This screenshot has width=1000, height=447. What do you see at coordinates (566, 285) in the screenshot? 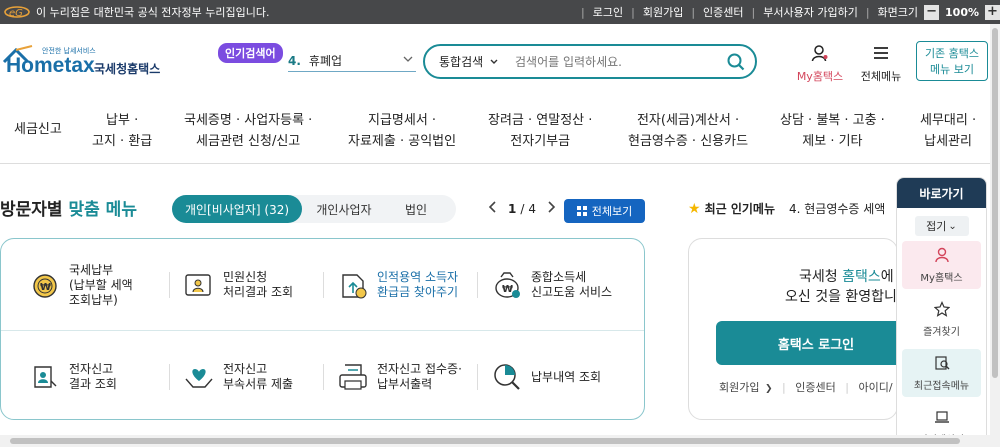
I see `menu-item-income-tax-help: ₩ 종합소득세 신고도움 서비스` at bounding box center [566, 285].